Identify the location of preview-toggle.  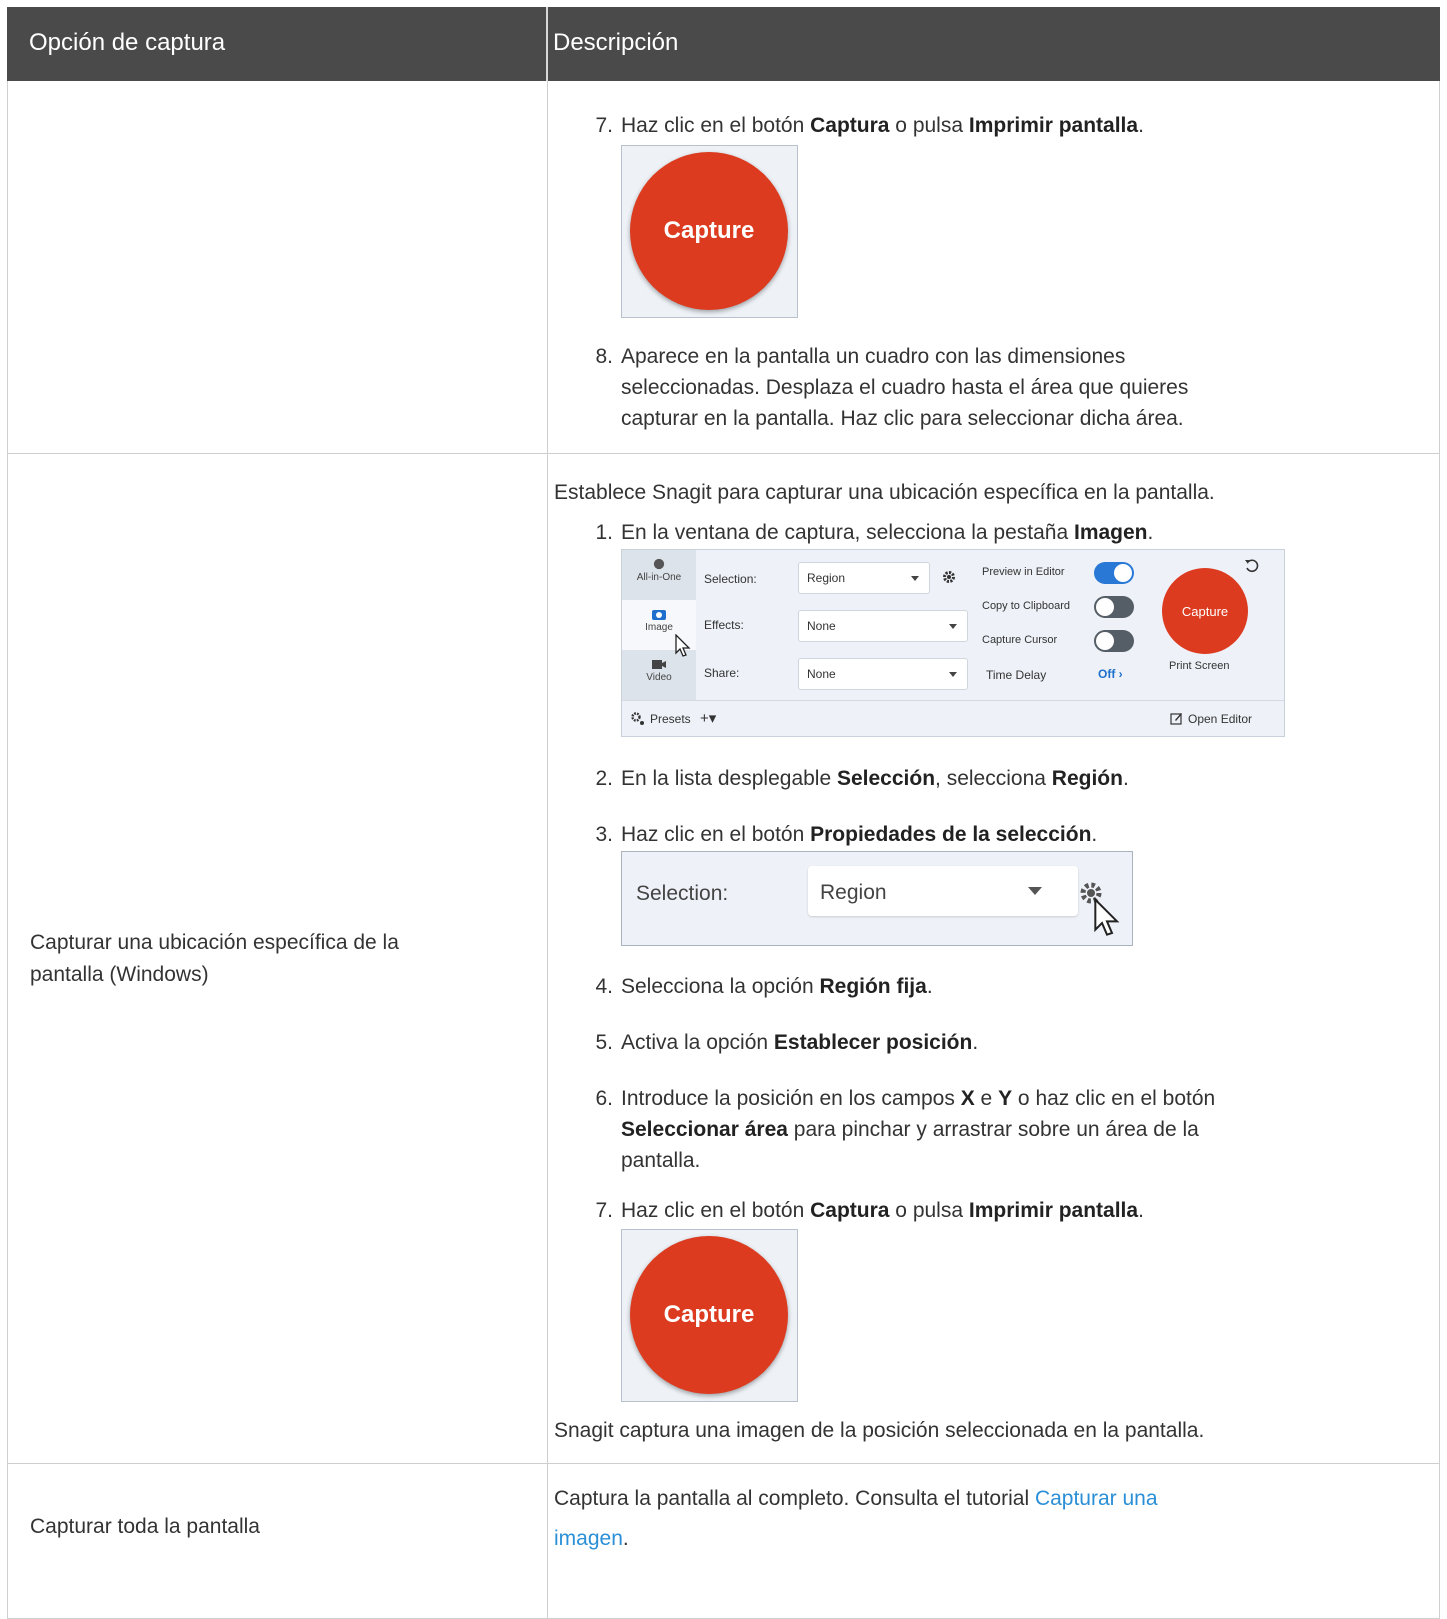
(1114, 573).